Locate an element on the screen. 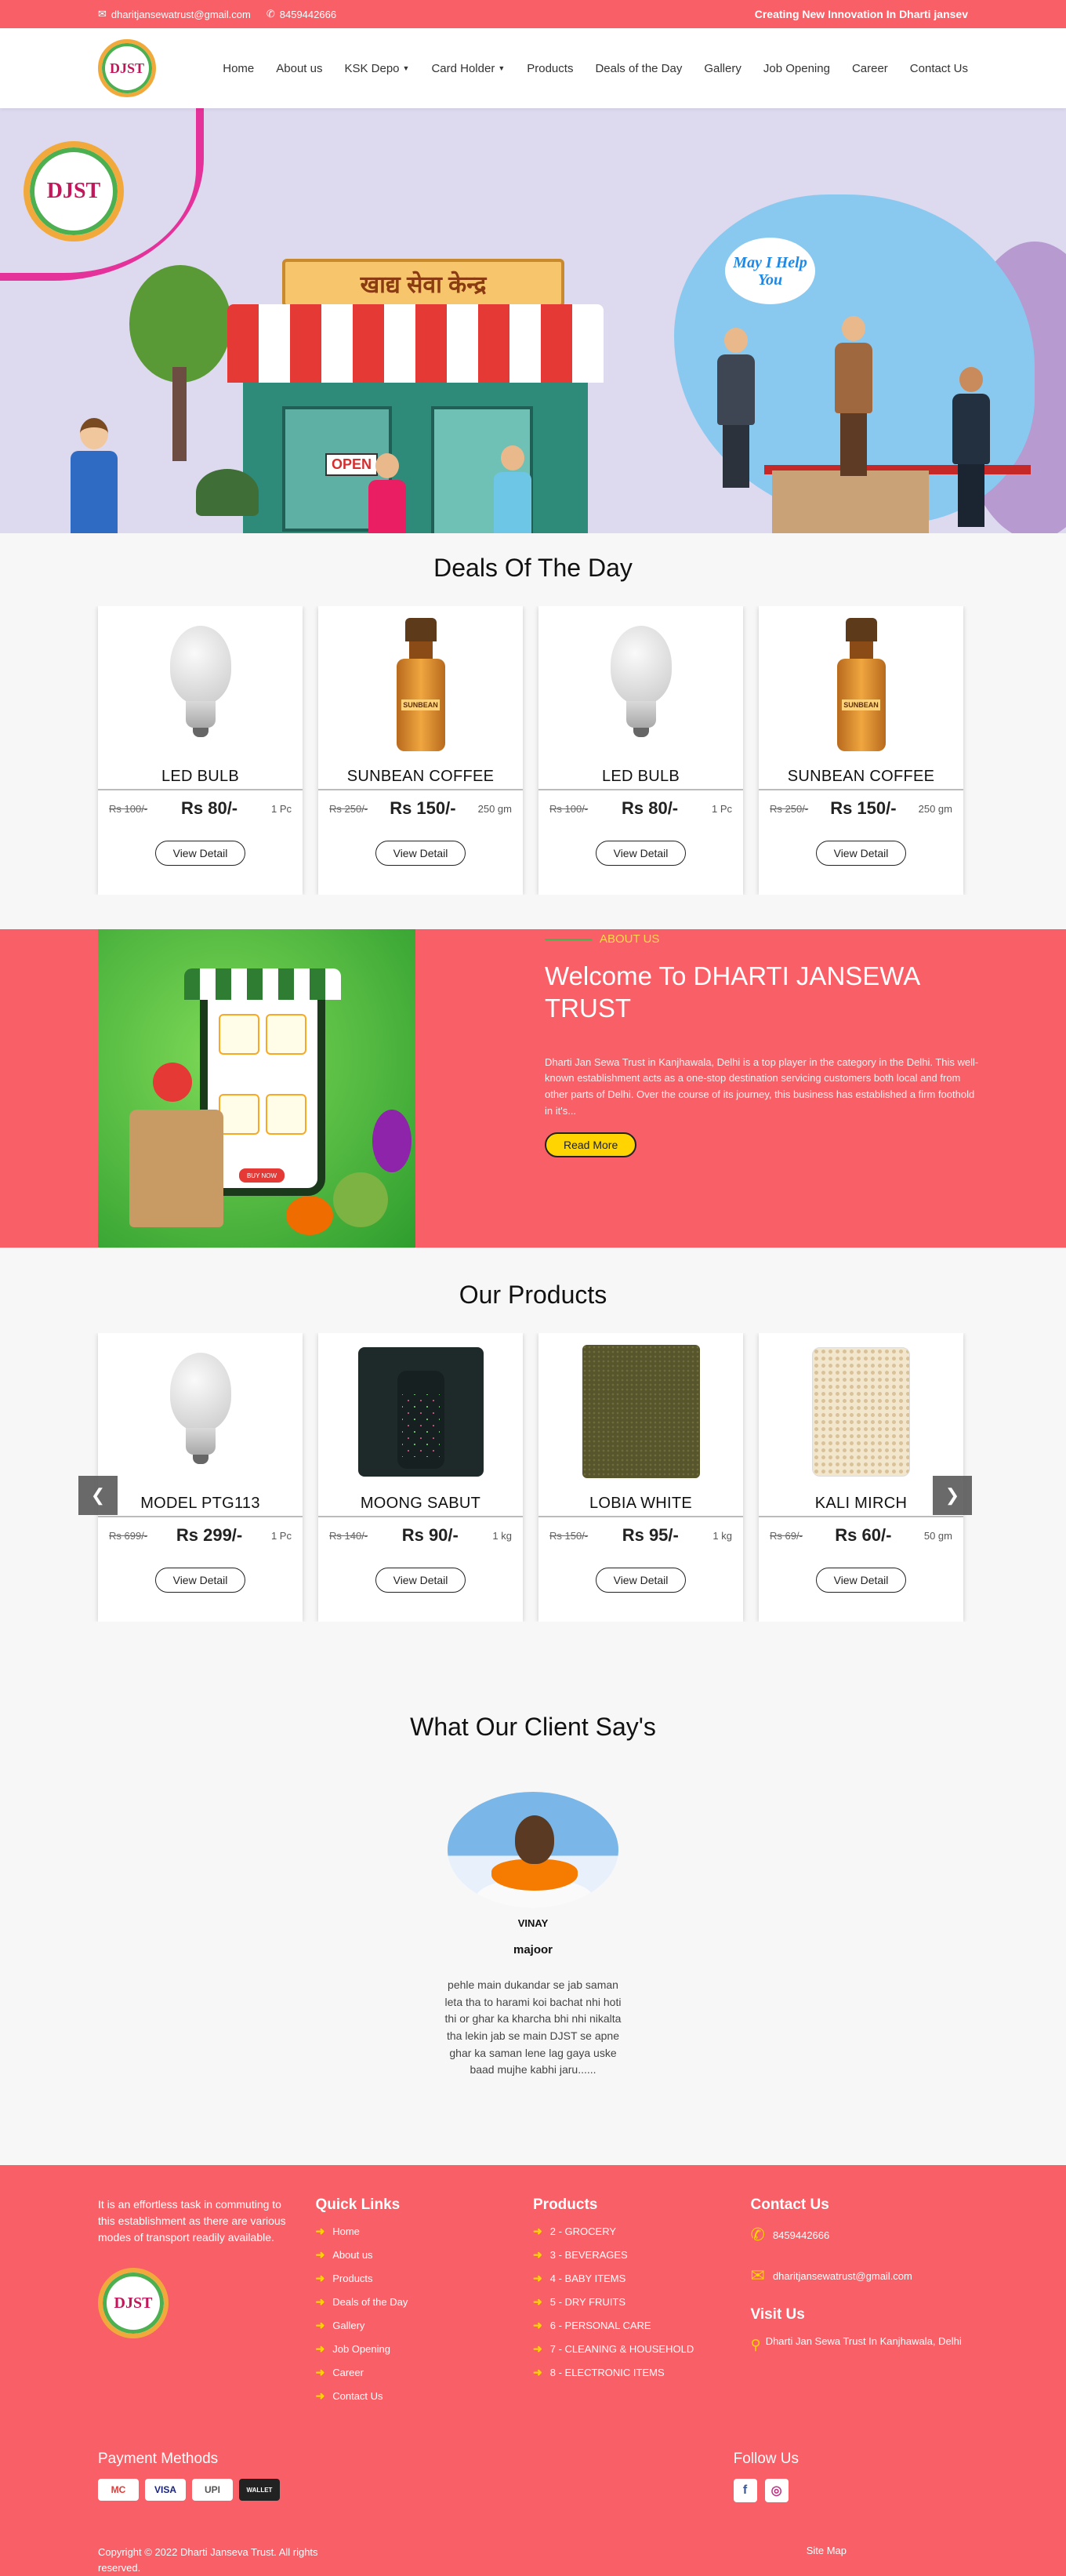  footer-category-link: ➜ 5 - DRY FRUITS is located at coordinates (642, 2302).